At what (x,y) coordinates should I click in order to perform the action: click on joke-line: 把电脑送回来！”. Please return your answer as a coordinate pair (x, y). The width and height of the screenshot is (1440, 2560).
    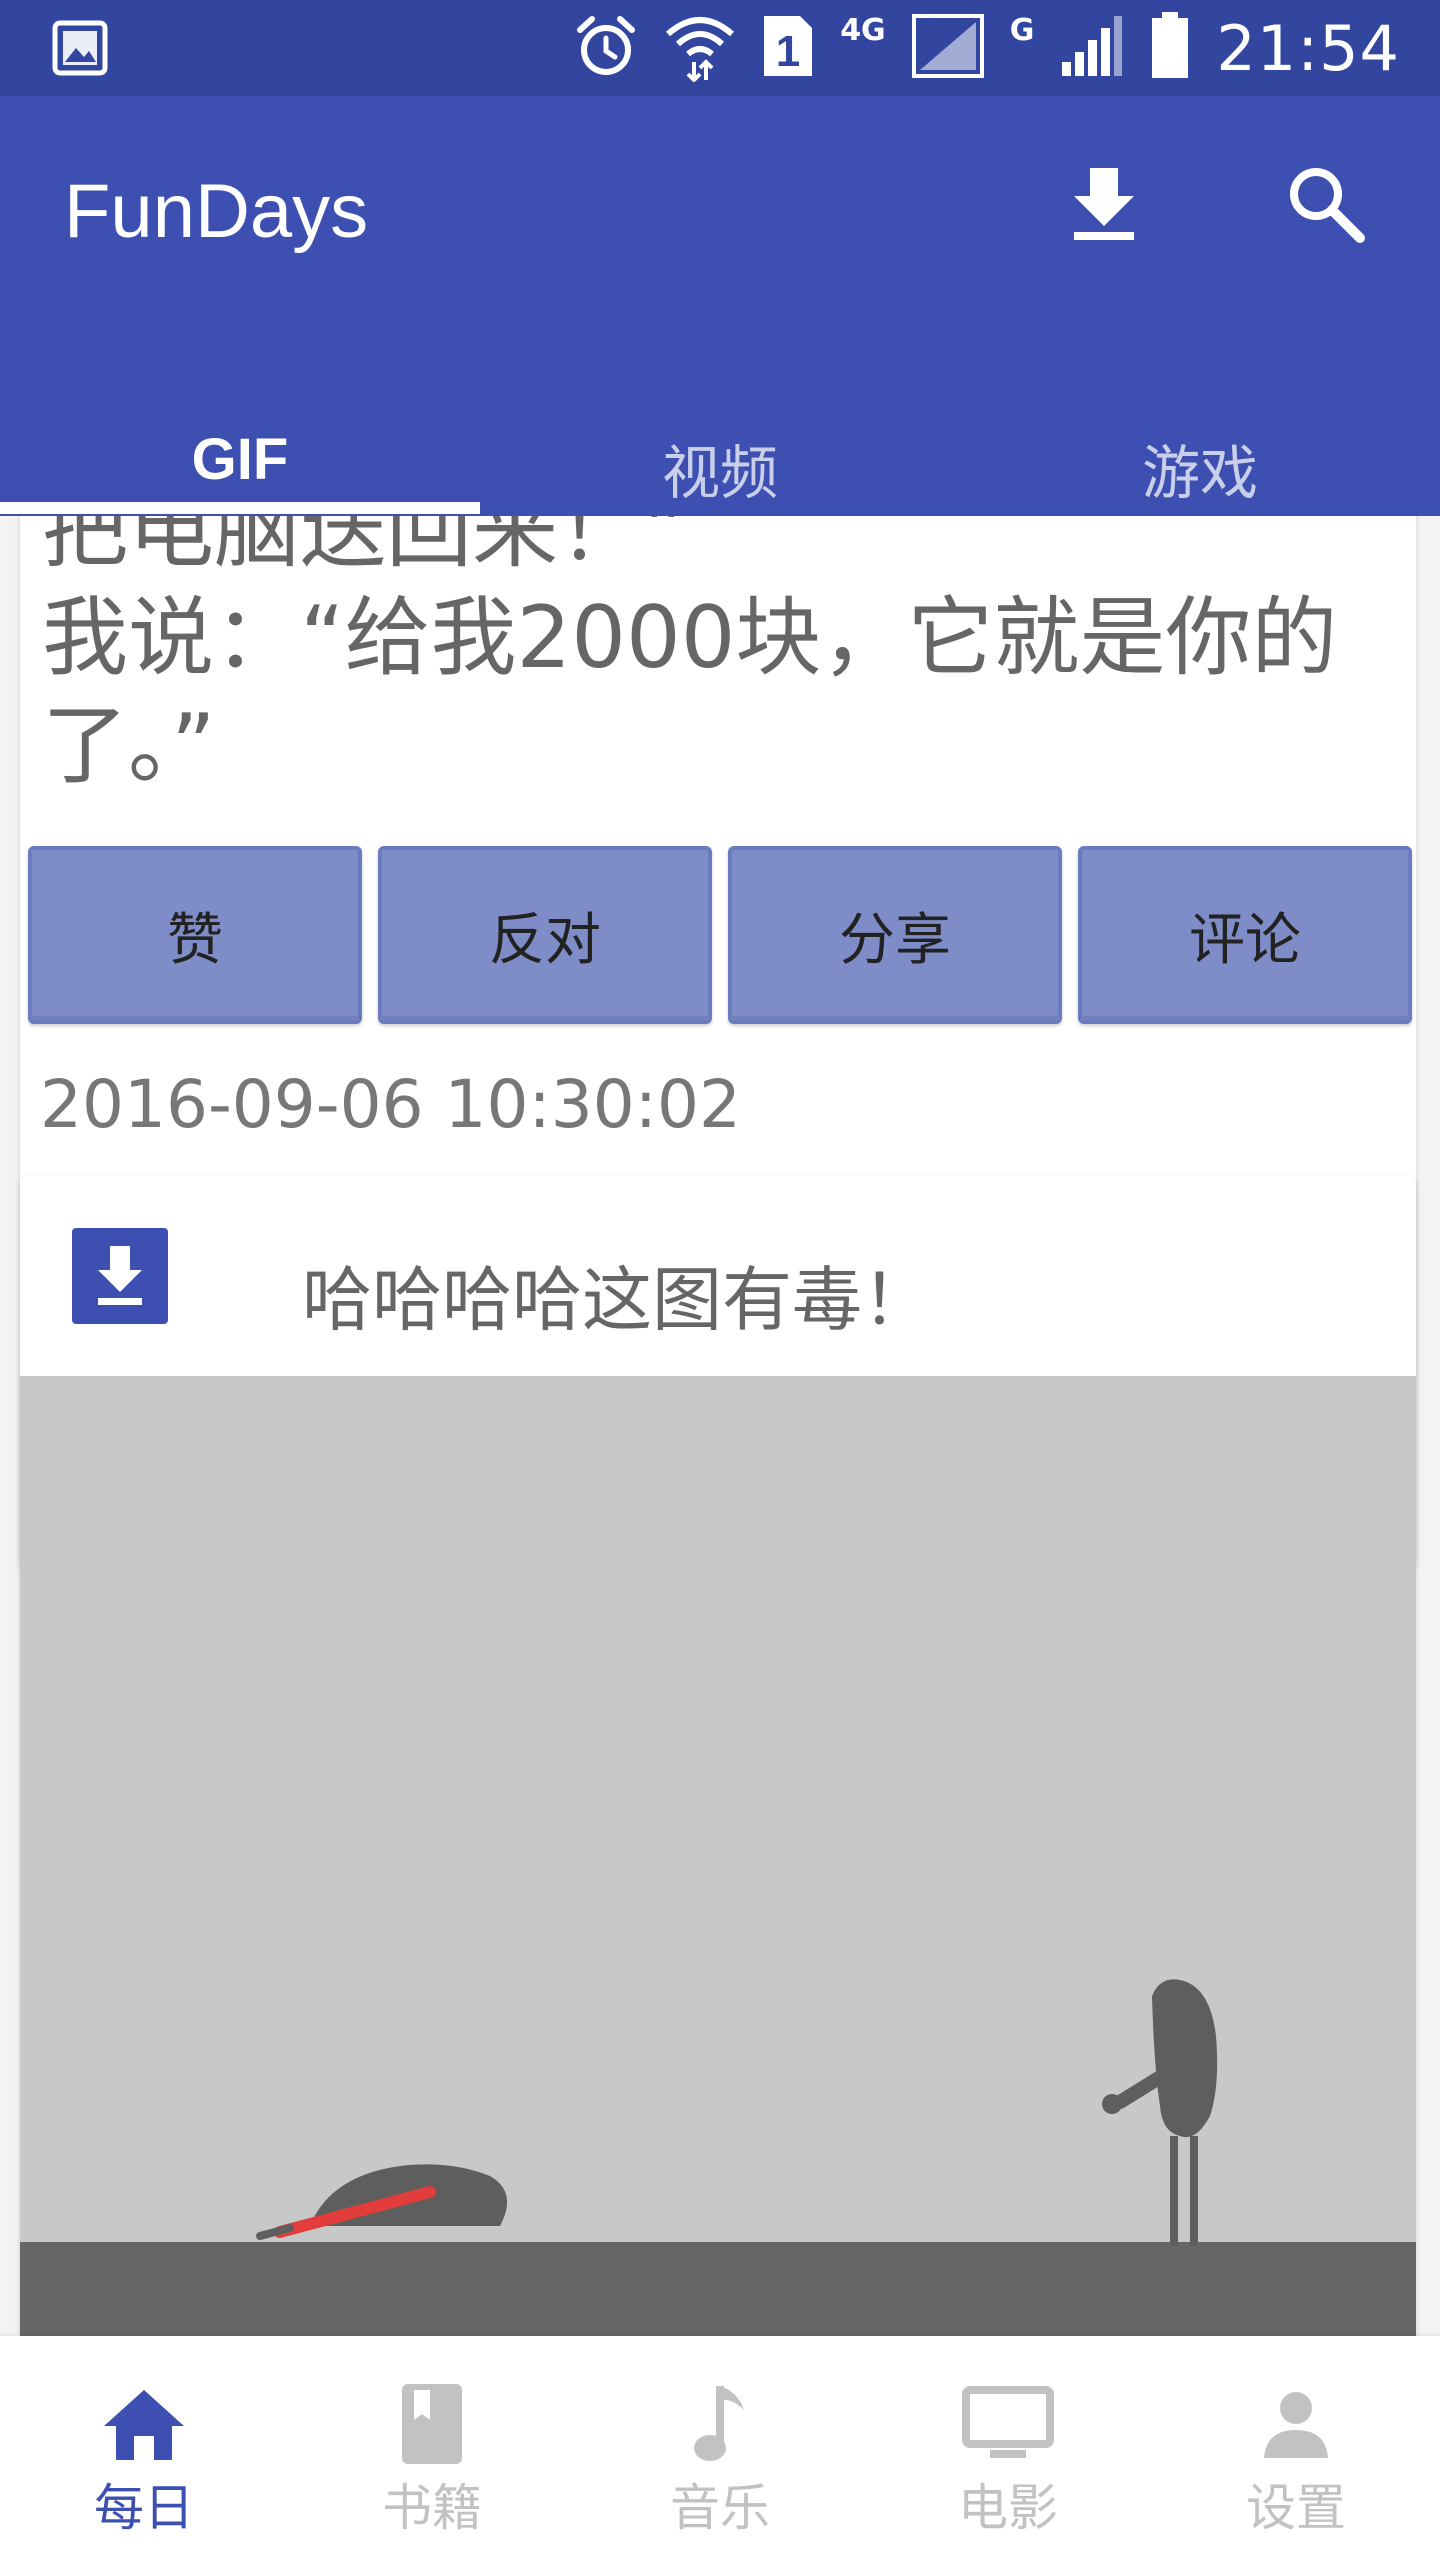
    Looking at the image, I should click on (365, 548).